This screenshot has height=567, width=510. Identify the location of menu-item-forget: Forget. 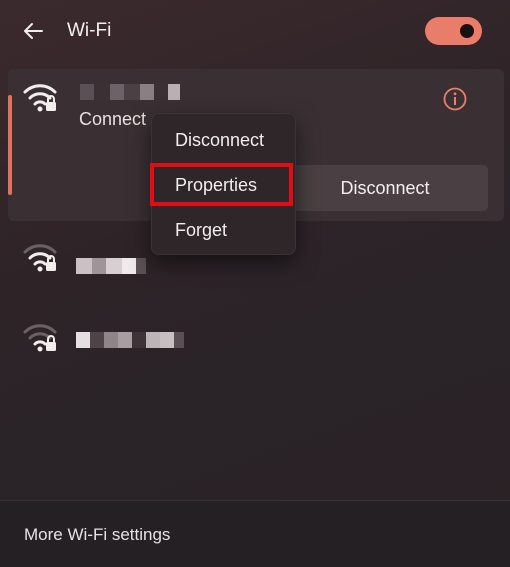
(201, 230).